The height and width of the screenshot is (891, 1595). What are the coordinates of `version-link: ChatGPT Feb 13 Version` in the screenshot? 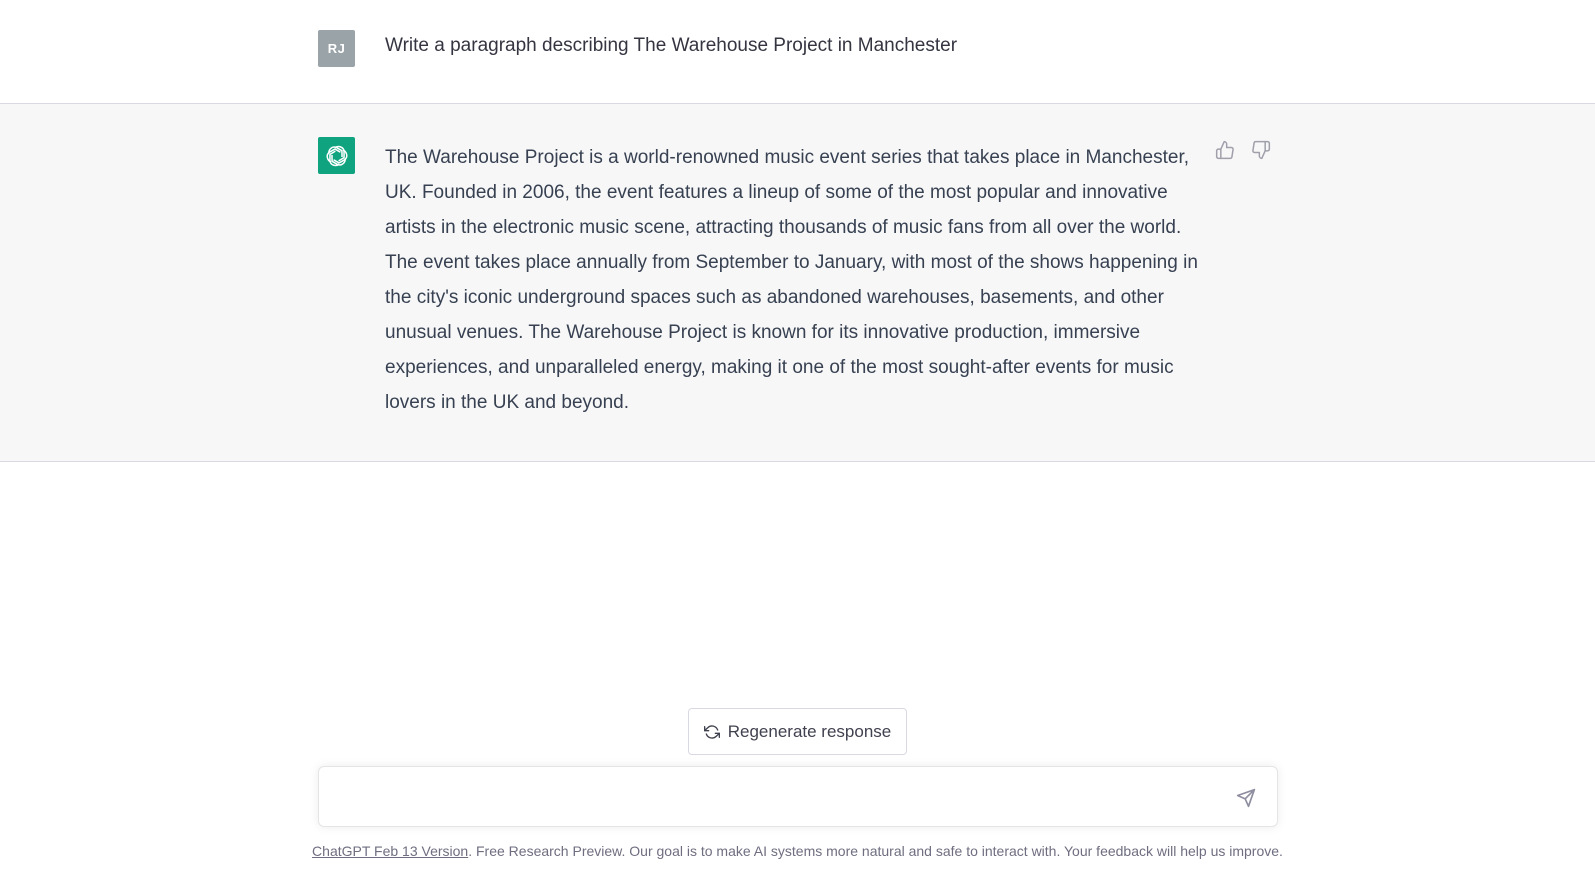 It's located at (390, 851).